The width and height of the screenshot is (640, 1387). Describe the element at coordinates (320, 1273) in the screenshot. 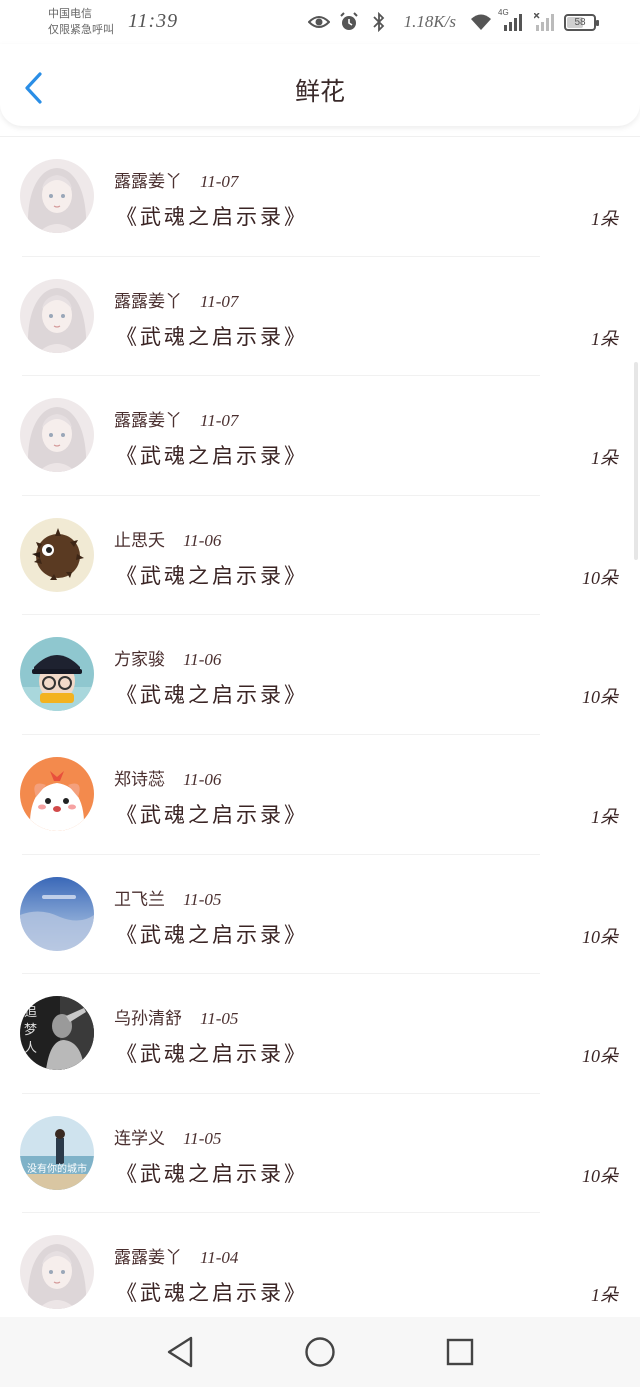

I see `list-item: 露露姜丫 11-04 《武魂之启示录》 1朵` at that location.